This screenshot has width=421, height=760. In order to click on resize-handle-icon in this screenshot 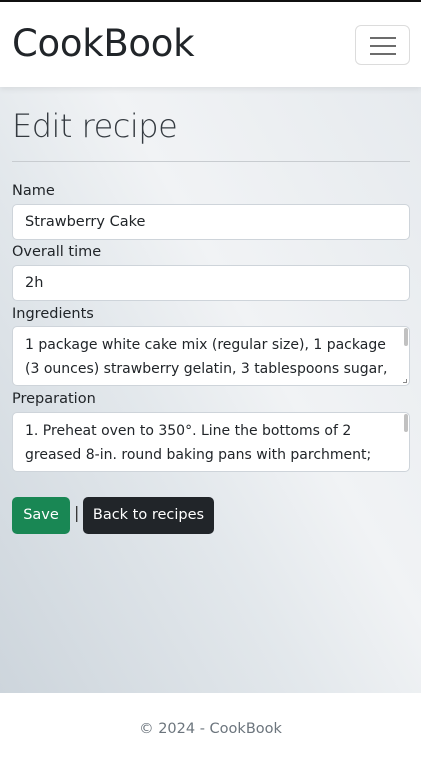, I will do `click(405, 381)`.